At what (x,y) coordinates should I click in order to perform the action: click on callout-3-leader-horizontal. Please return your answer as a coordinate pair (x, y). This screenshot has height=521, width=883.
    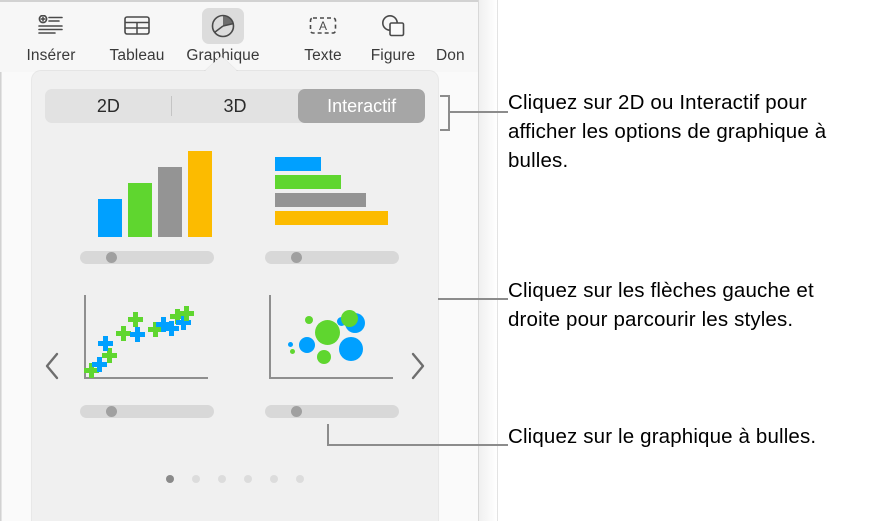
    Looking at the image, I should click on (417, 445).